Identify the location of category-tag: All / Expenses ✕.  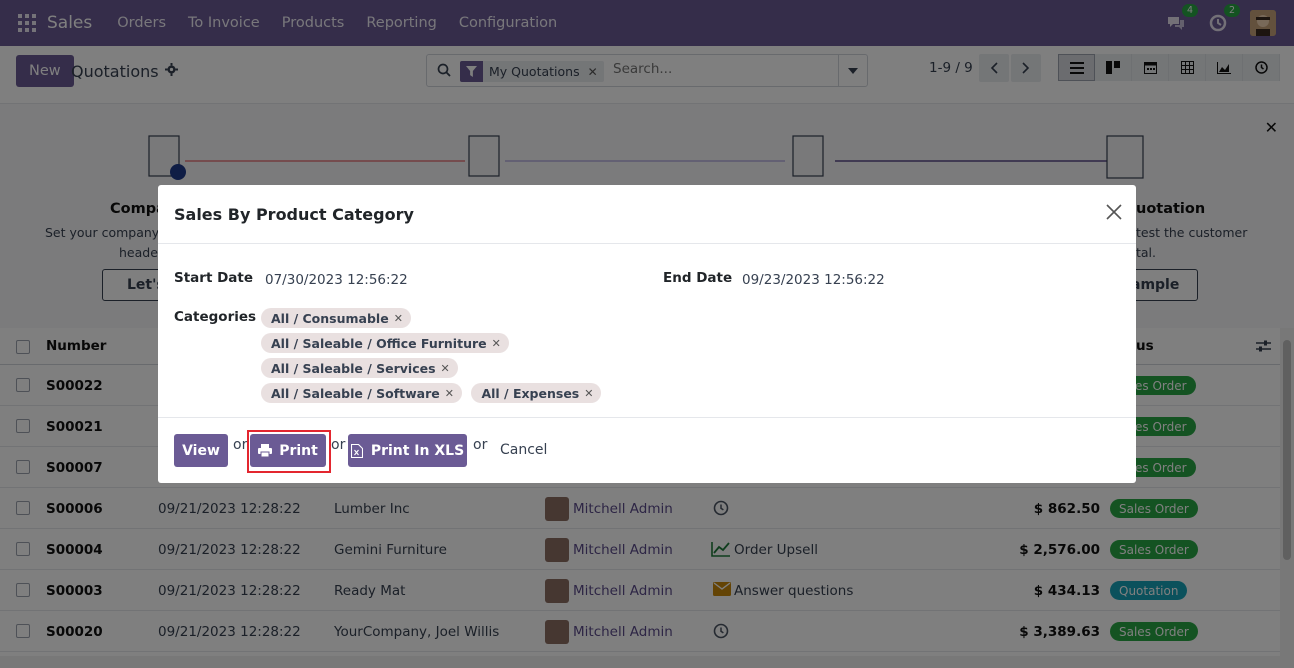
(536, 393).